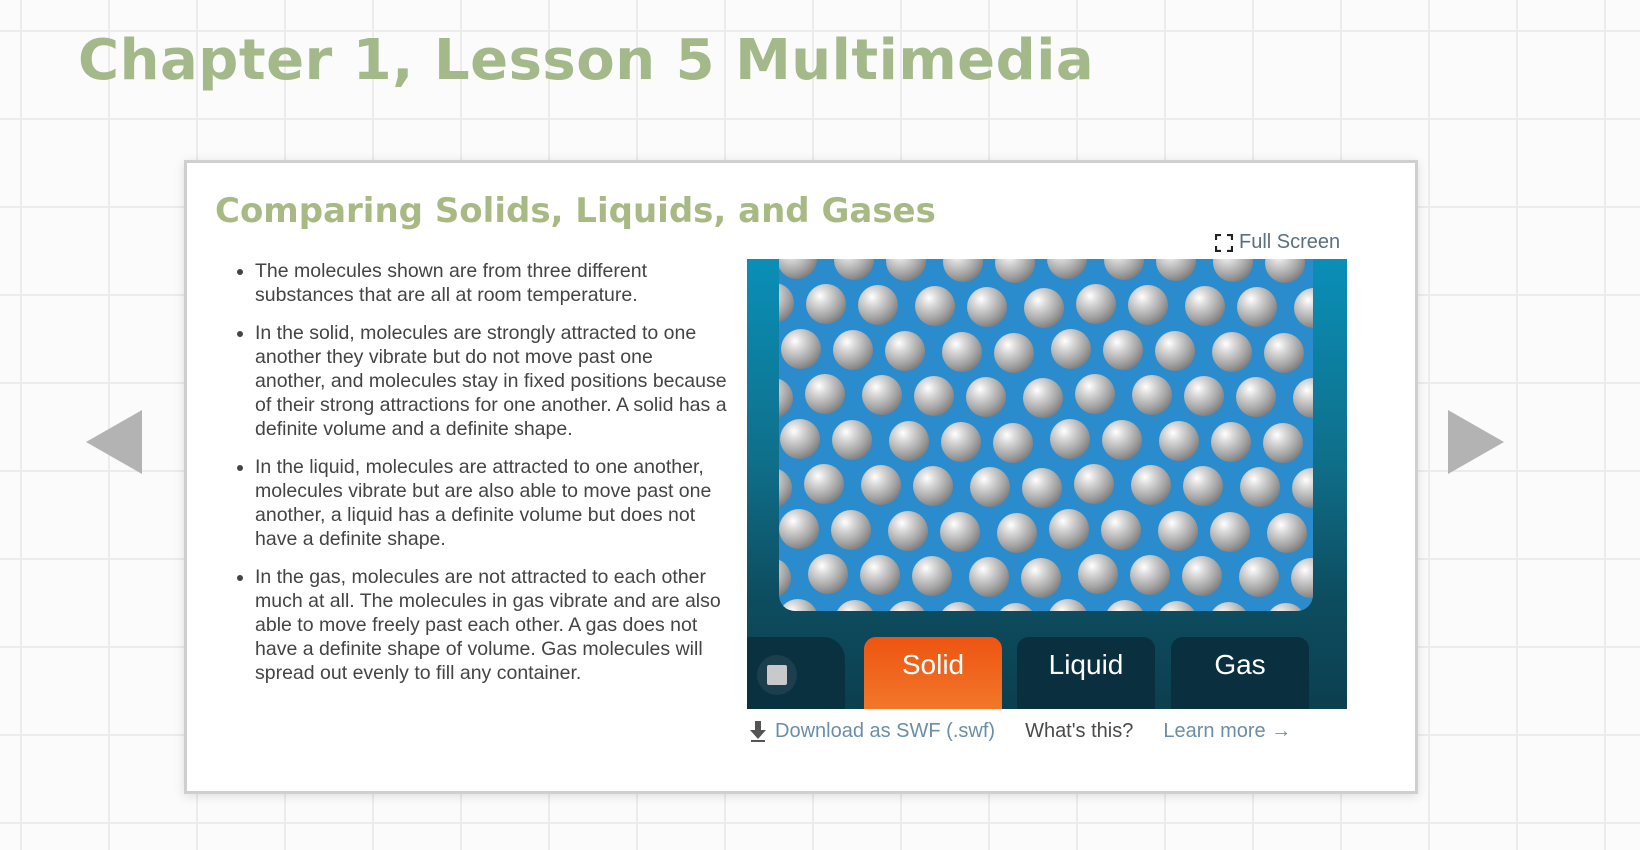 The height and width of the screenshot is (850, 1640). I want to click on card-title: Comparing Solids, Liquids, and Gases, so click(575, 211).